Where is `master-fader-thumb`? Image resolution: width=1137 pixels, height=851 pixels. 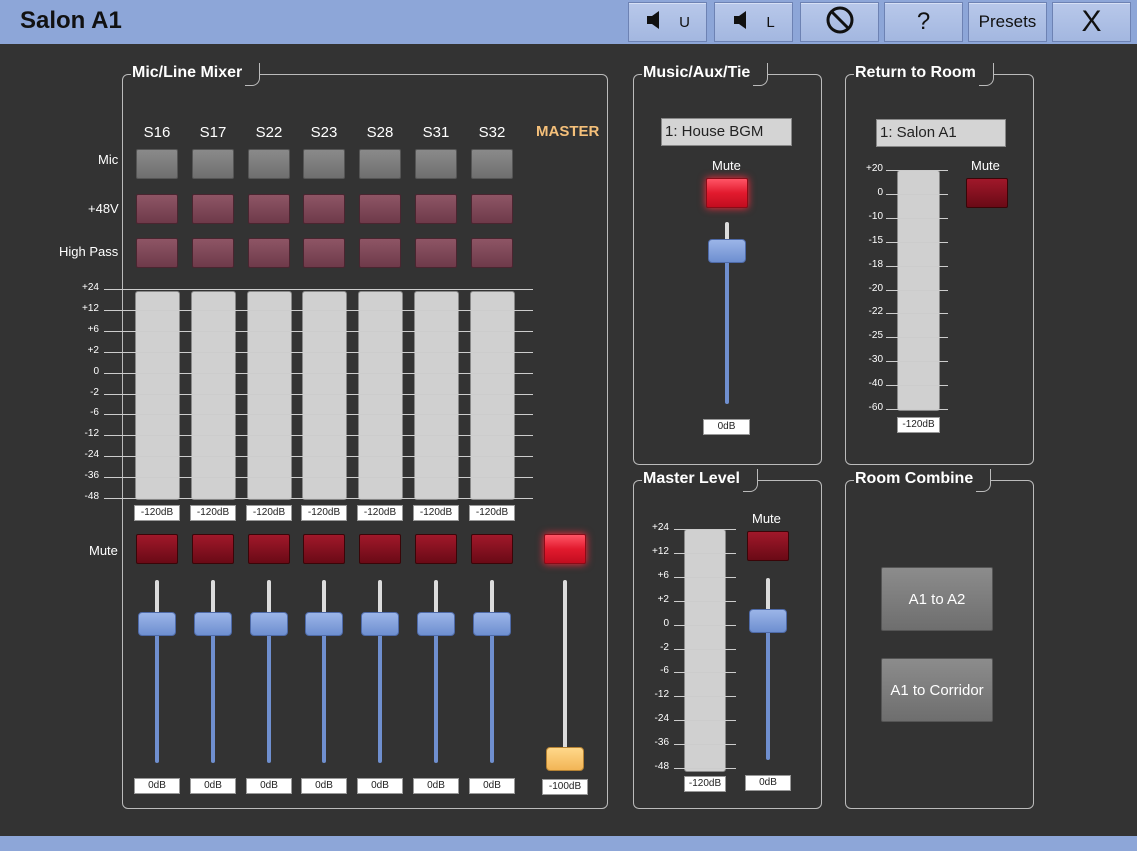 master-fader-thumb is located at coordinates (565, 759).